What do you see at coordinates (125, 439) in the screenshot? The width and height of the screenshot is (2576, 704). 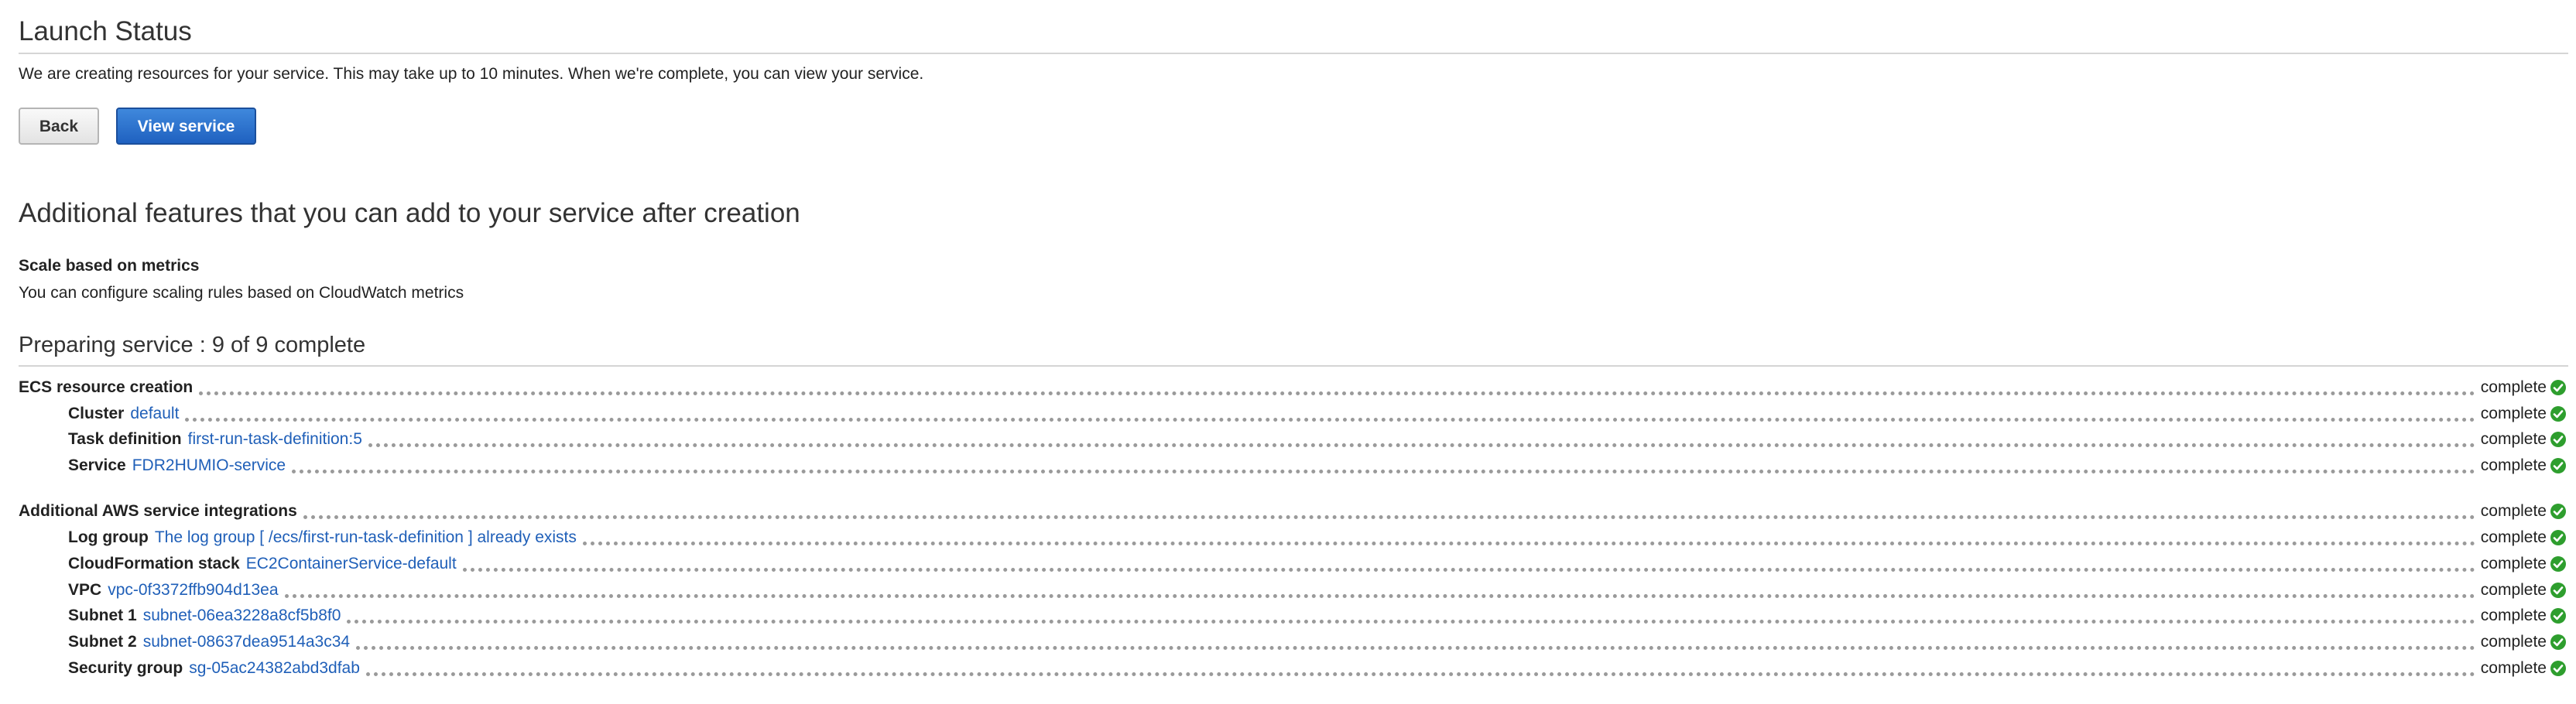 I see `step-item-label: Task definition` at bounding box center [125, 439].